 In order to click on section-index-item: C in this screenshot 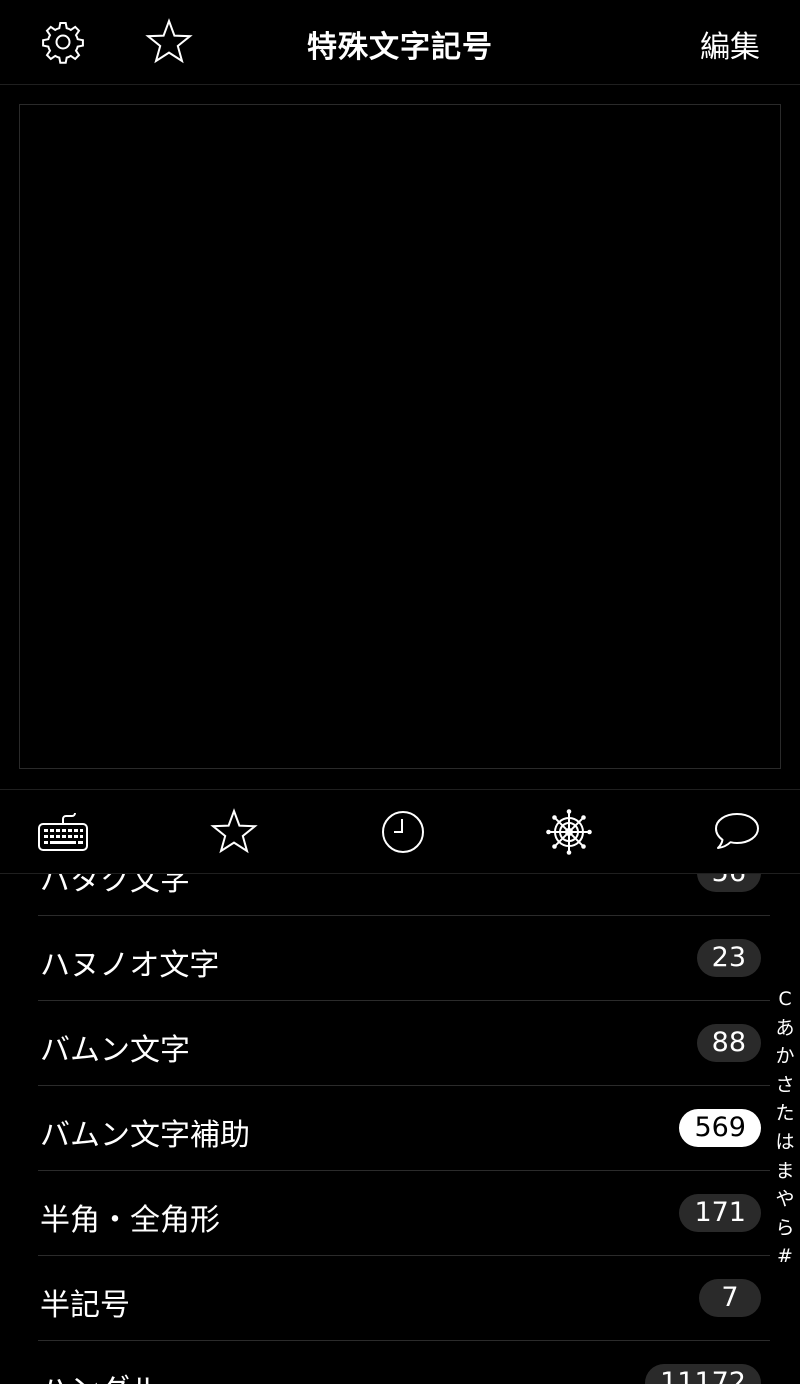, I will do `click(784, 999)`.